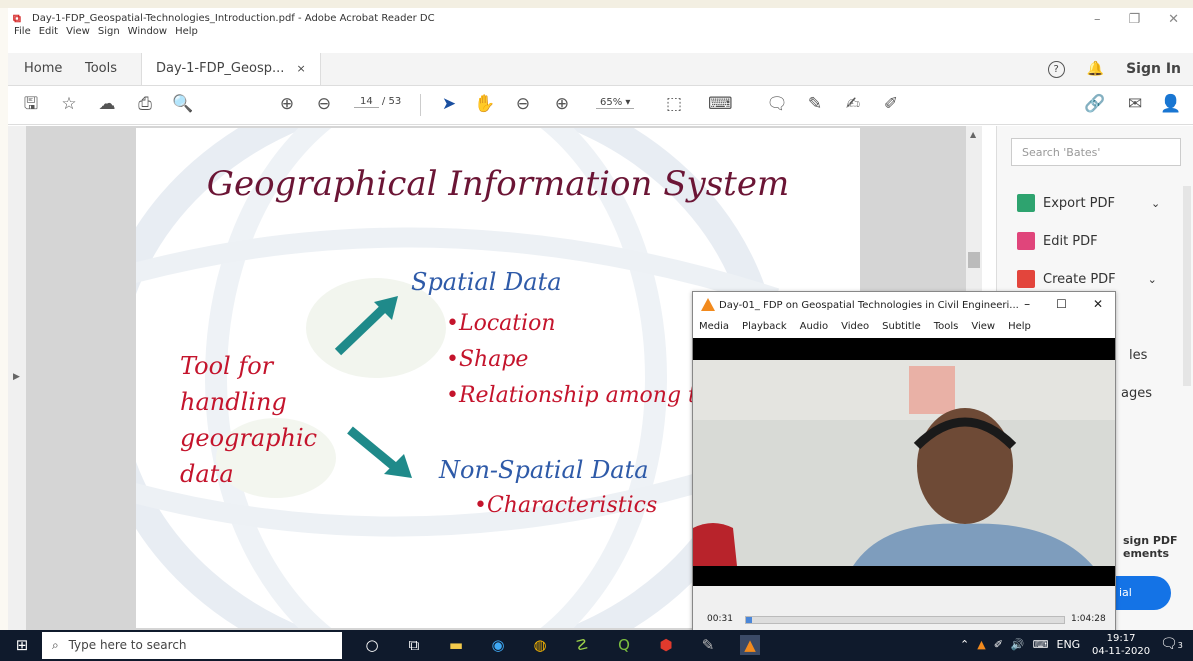 Image resolution: width=1193 pixels, height=661 pixels. I want to click on vlc-menu-subtitle: Subtitle, so click(901, 326).